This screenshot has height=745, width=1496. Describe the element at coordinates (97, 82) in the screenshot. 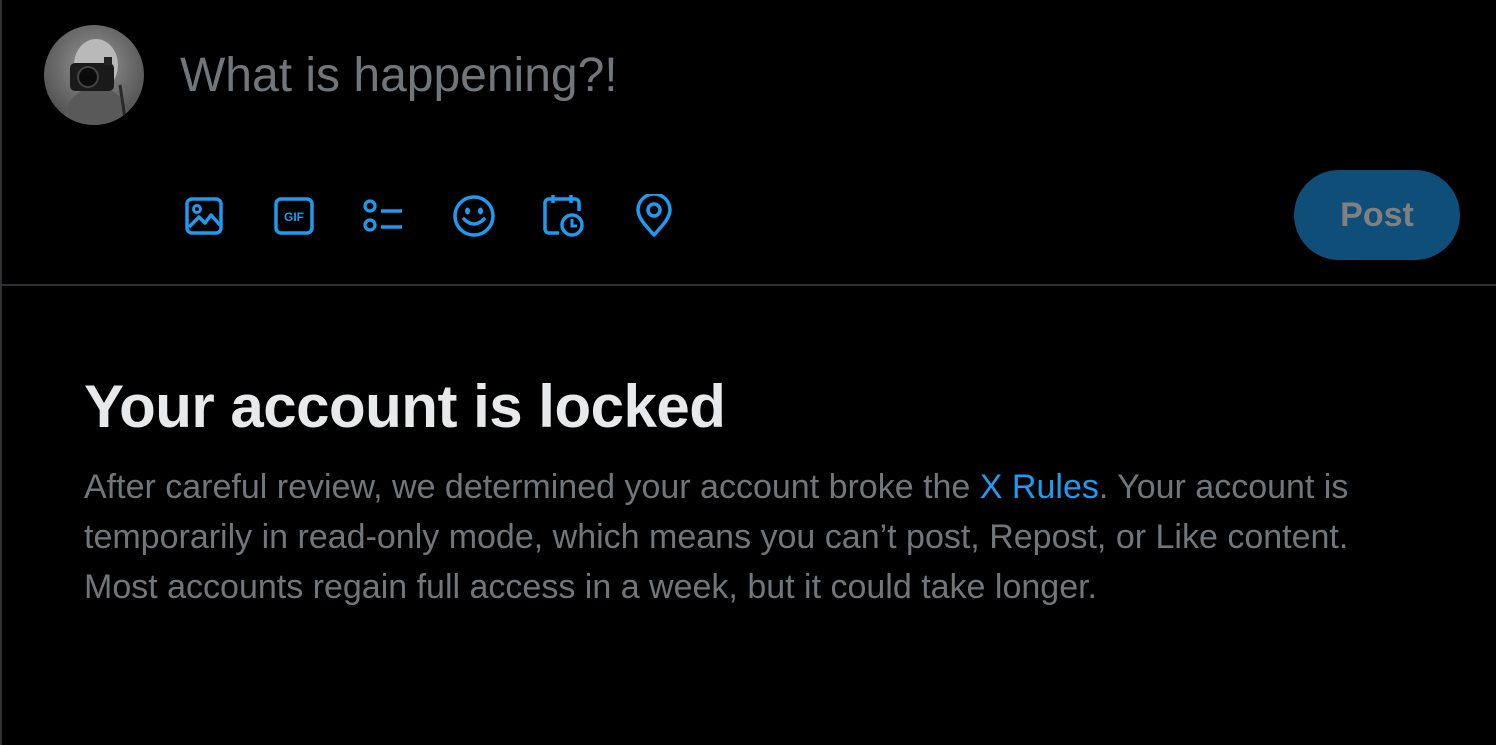

I see `avatar-photo` at that location.